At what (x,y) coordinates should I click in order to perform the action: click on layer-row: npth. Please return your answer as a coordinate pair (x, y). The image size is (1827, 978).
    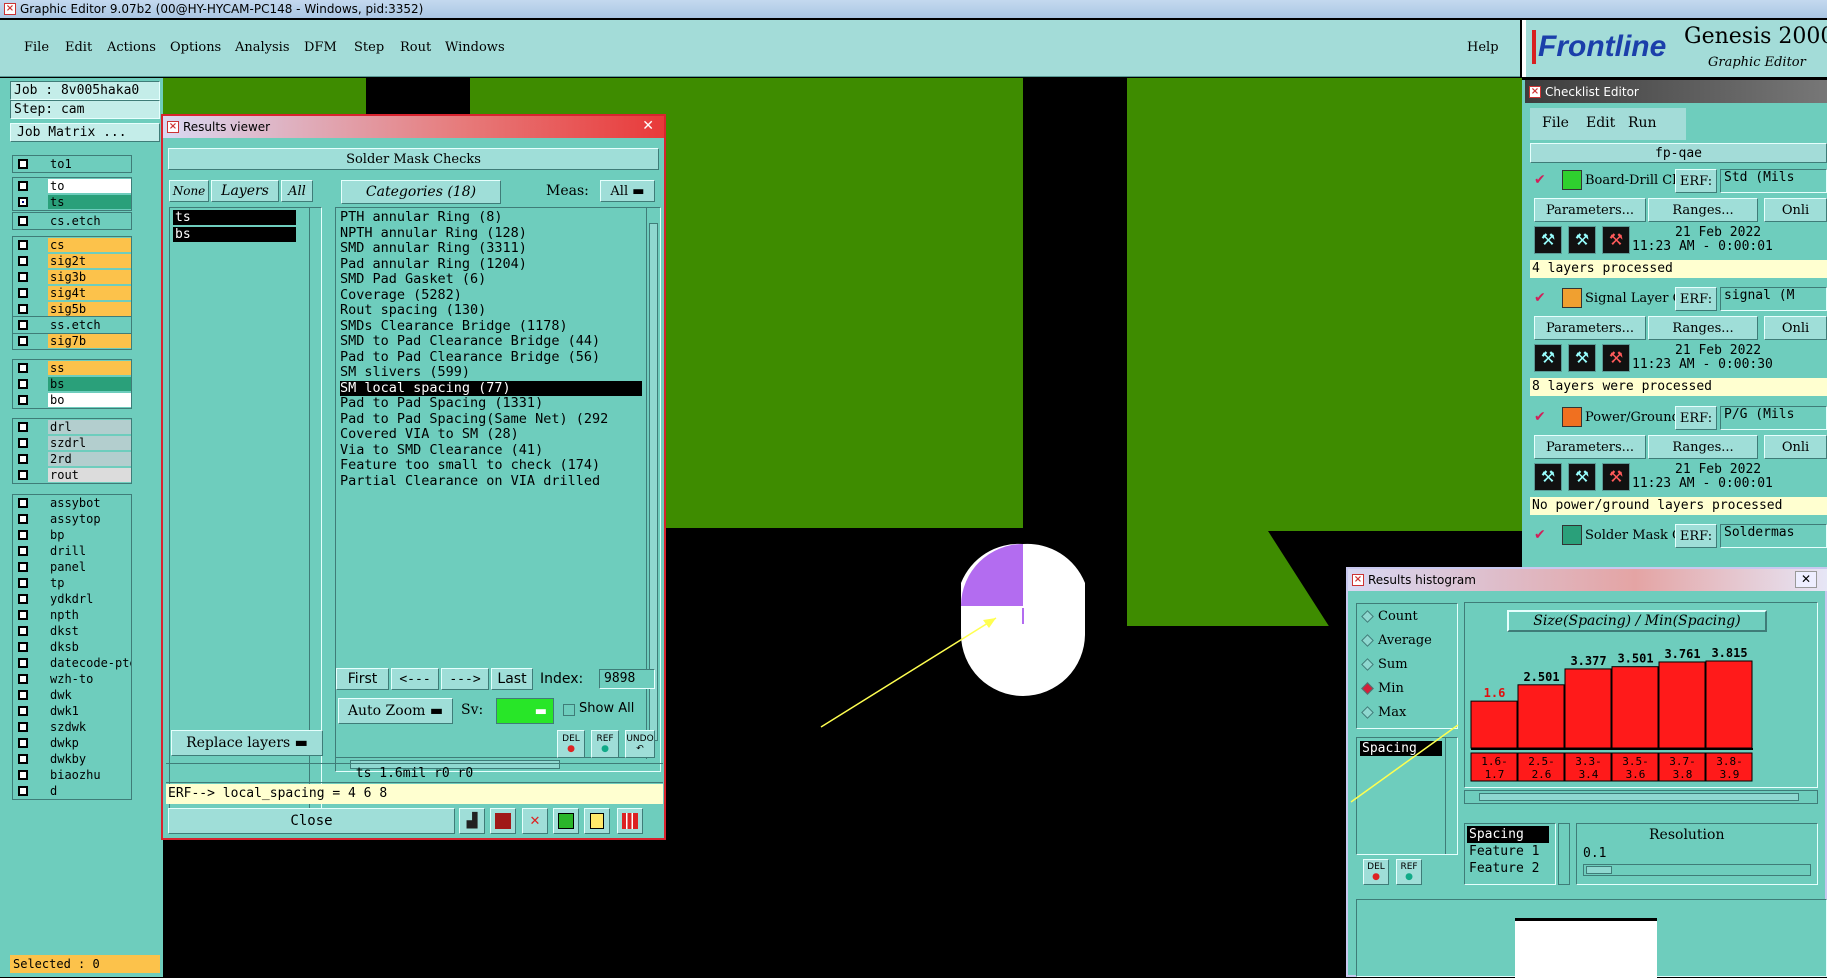
    Looking at the image, I should click on (72, 615).